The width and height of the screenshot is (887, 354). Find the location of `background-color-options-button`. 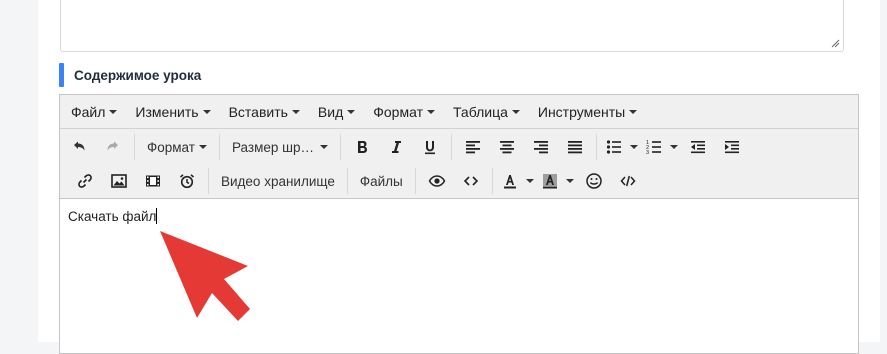

background-color-options-button is located at coordinates (570, 181).